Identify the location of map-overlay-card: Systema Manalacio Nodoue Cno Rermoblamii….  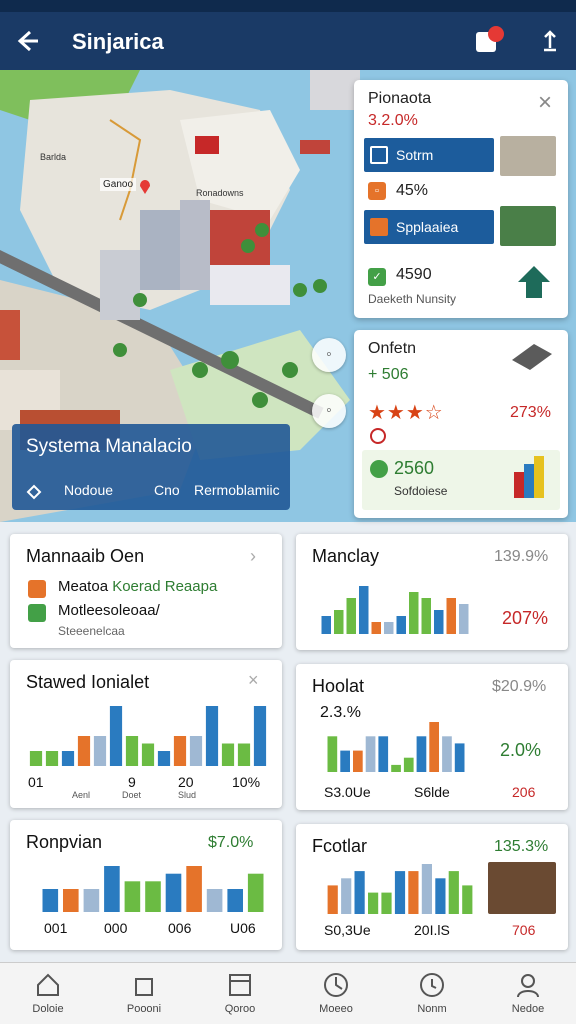
(151, 467).